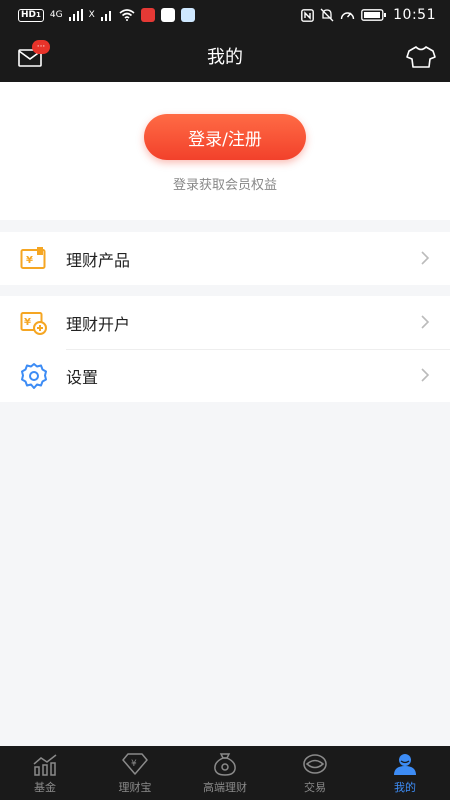 Image resolution: width=450 pixels, height=800 pixels. I want to click on login-register-button: 登录/注册, so click(225, 137).